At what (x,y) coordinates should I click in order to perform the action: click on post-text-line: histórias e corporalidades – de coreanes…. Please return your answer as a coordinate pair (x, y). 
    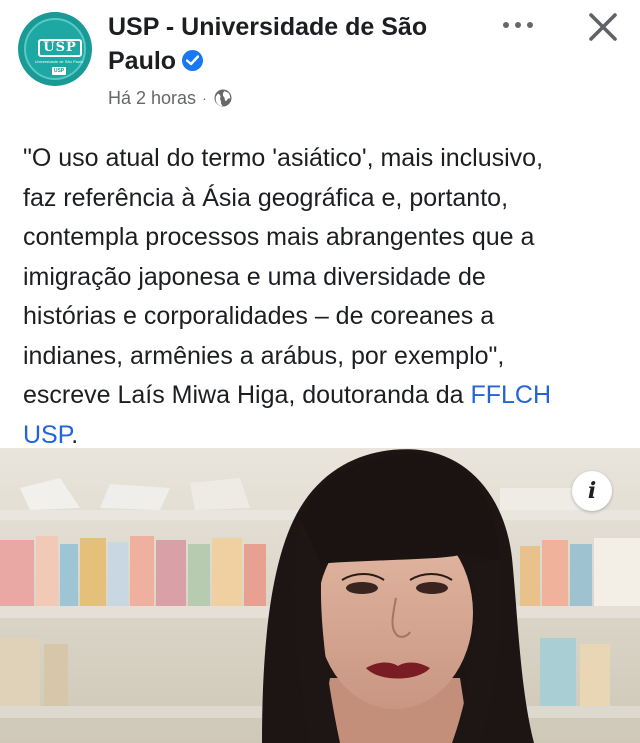
    Looking at the image, I should click on (259, 316).